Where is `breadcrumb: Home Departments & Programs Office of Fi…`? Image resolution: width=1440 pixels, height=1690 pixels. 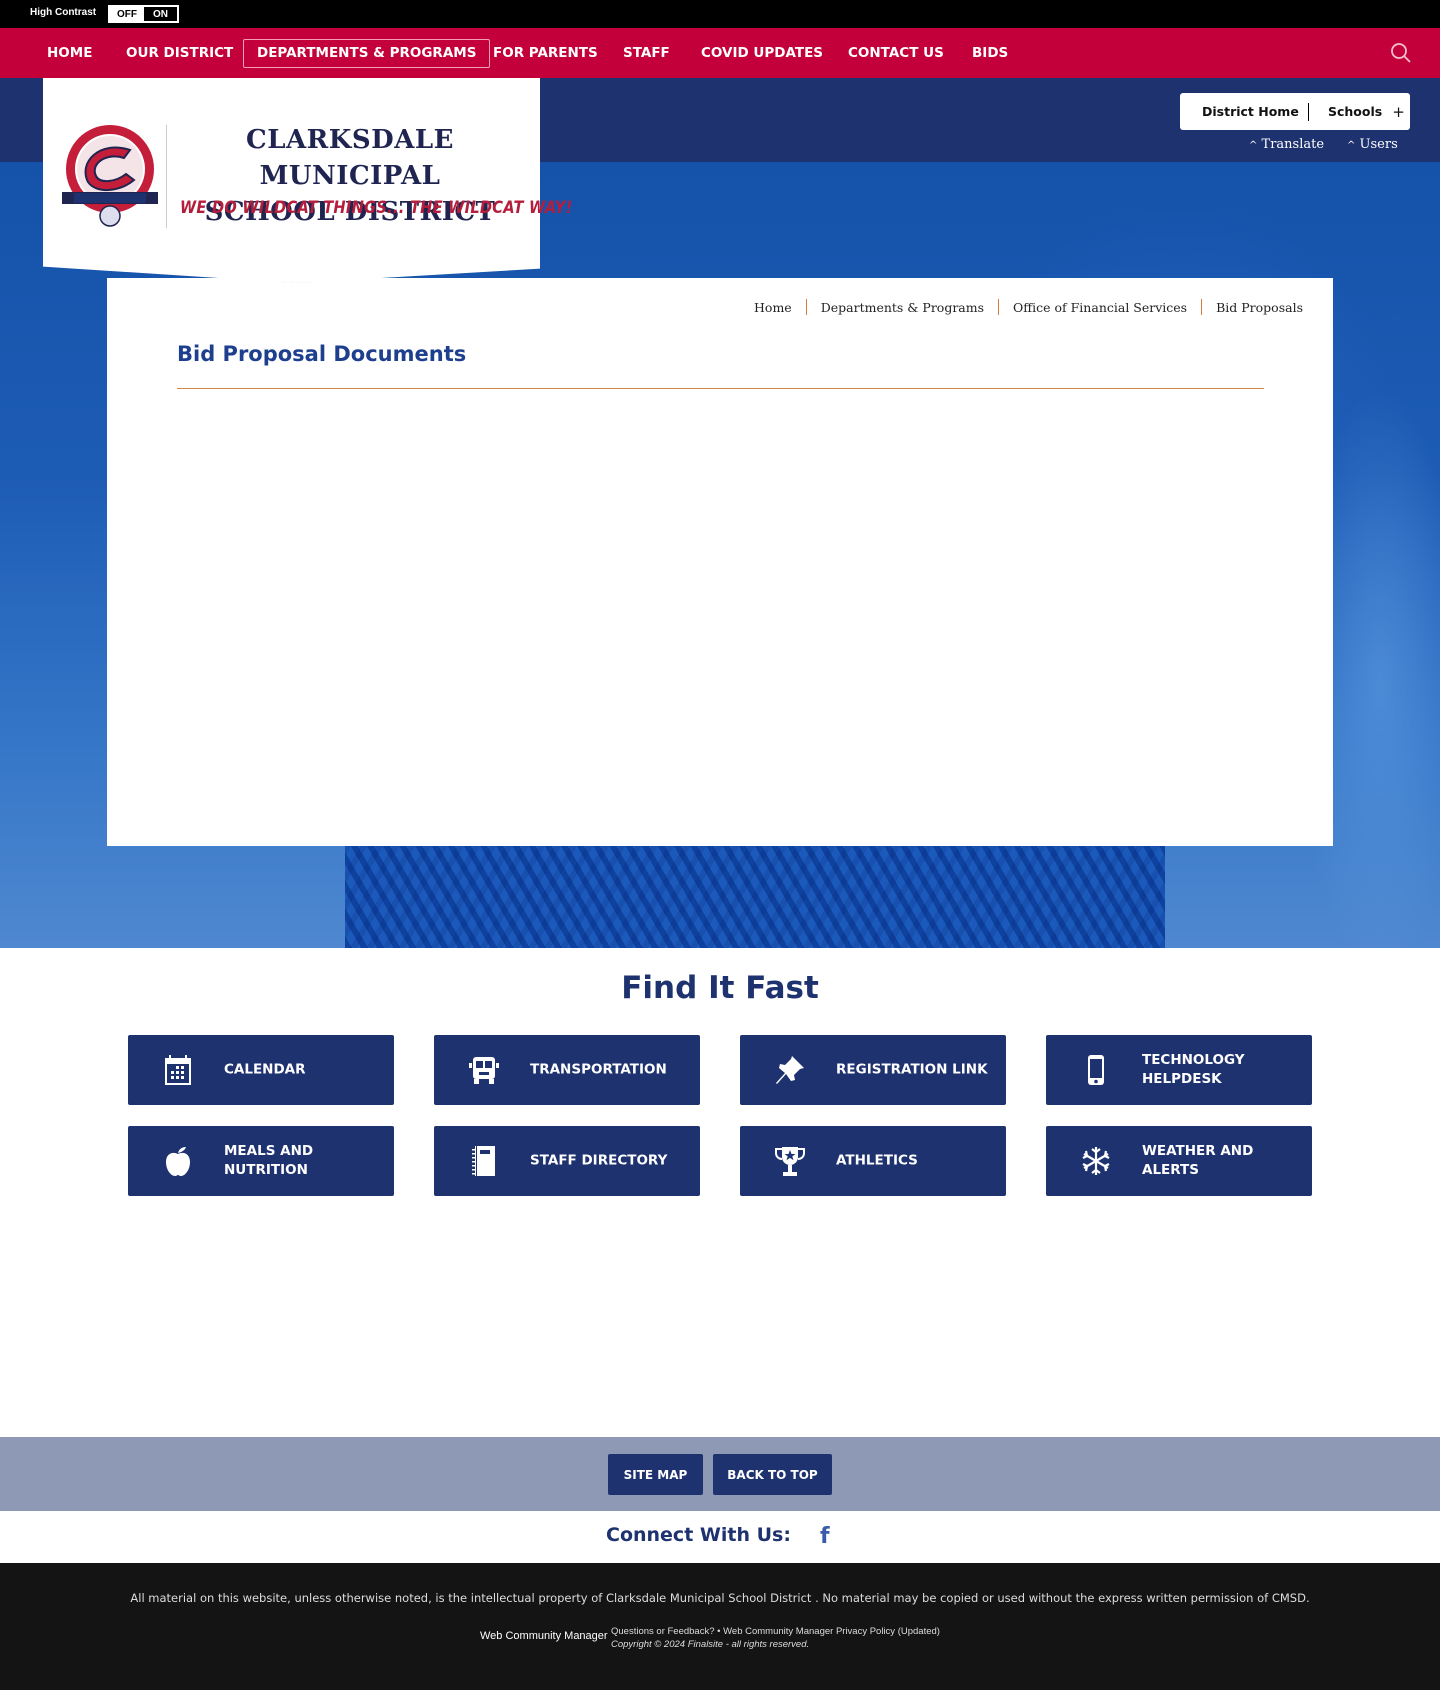 breadcrumb: Home Departments & Programs Office of Fi… is located at coordinates (1021, 307).